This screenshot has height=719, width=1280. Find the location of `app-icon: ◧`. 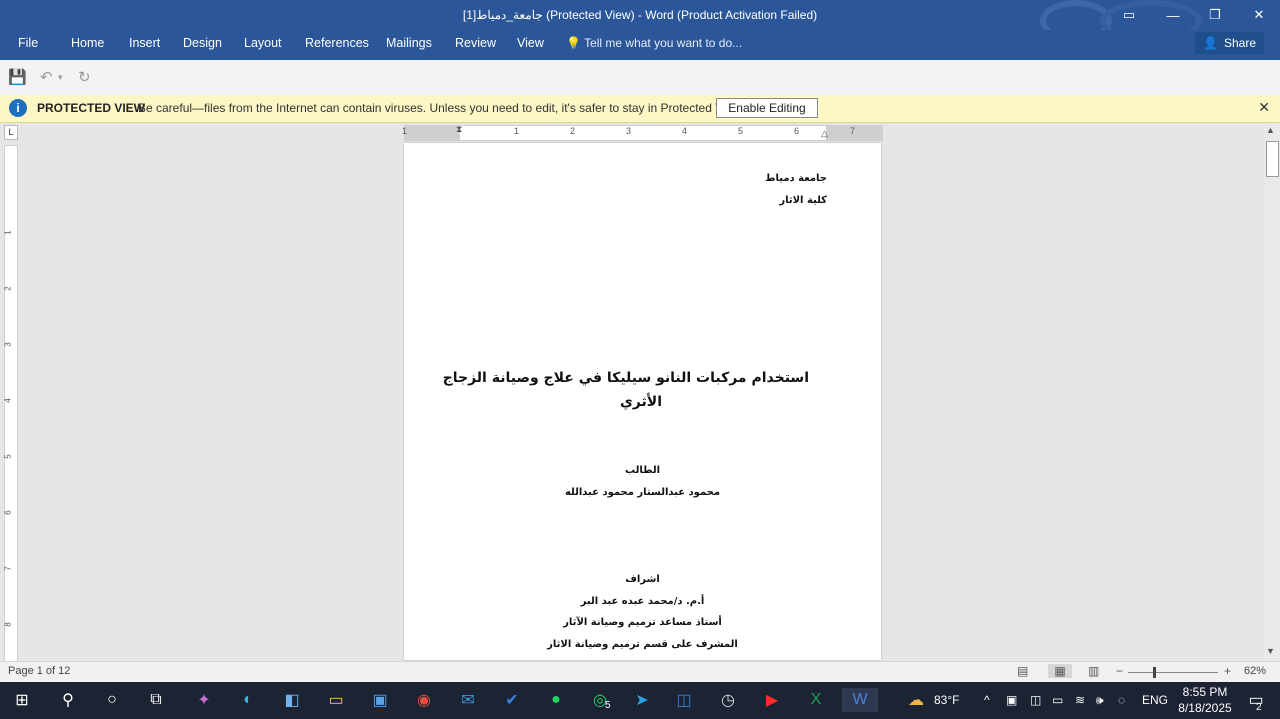

app-icon: ◧ is located at coordinates (292, 700).